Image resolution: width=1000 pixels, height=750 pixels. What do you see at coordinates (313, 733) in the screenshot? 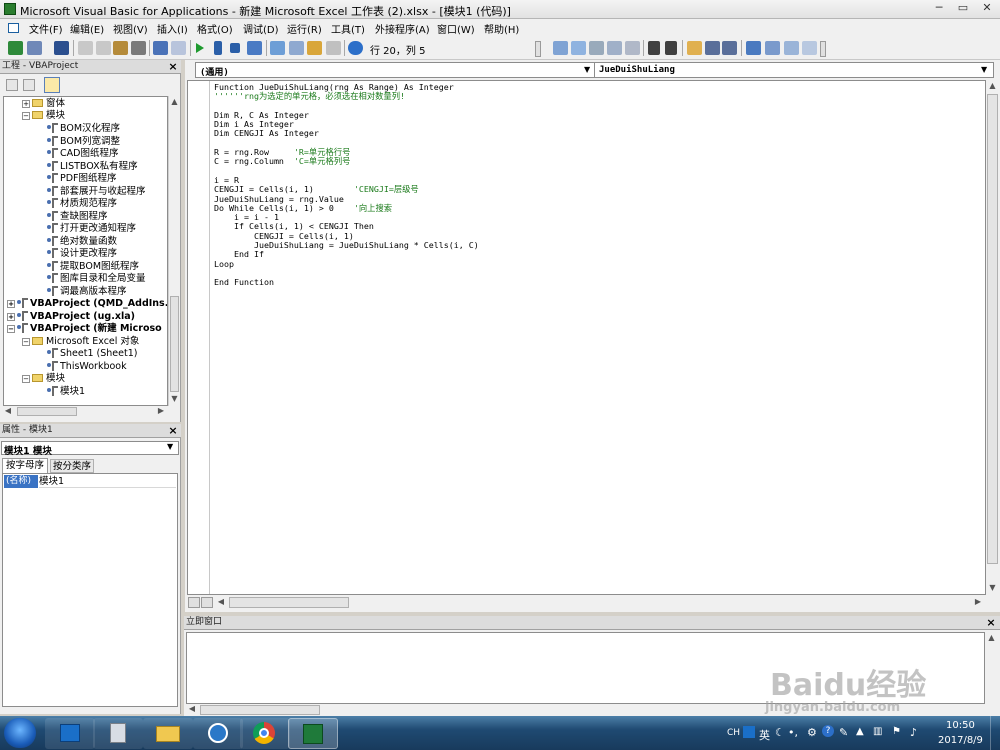
I see `taskbar-excel` at bounding box center [313, 733].